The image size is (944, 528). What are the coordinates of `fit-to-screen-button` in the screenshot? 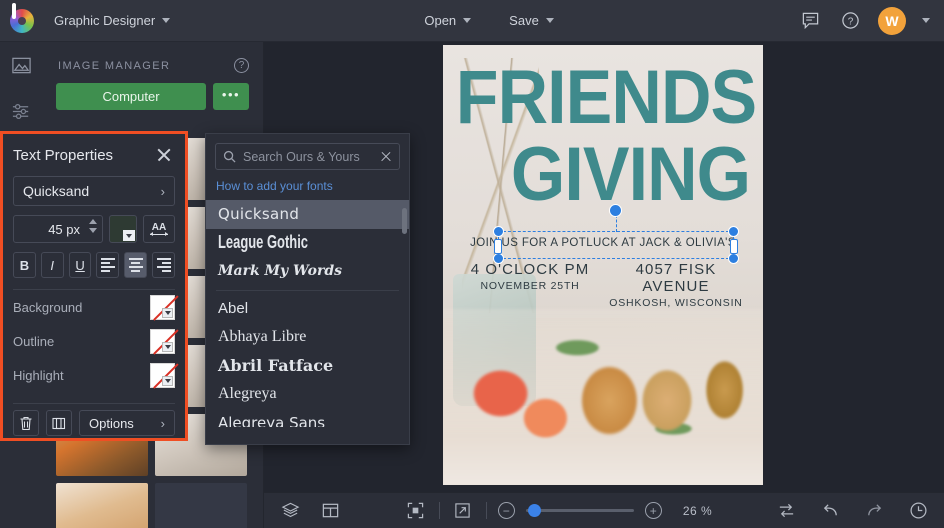 It's located at (416, 511).